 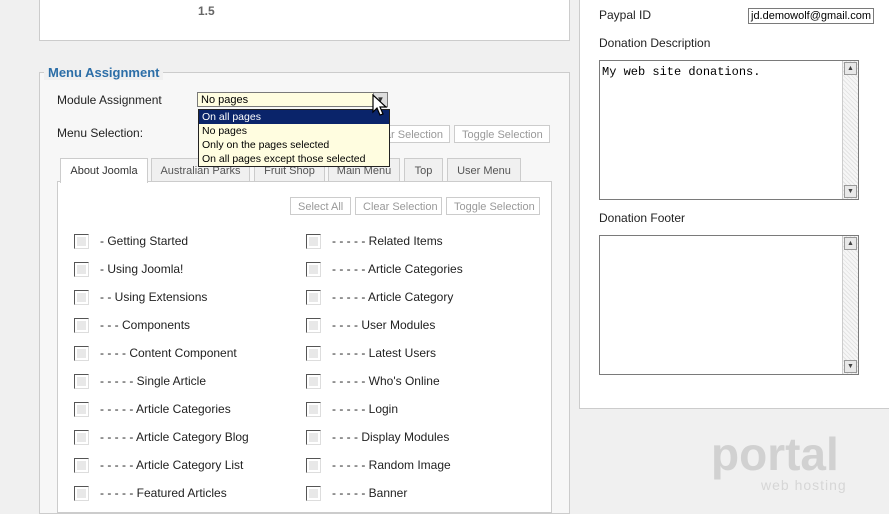 I want to click on paypal-id-field: jd.demowolf@gmail.com, so click(x=811, y=16).